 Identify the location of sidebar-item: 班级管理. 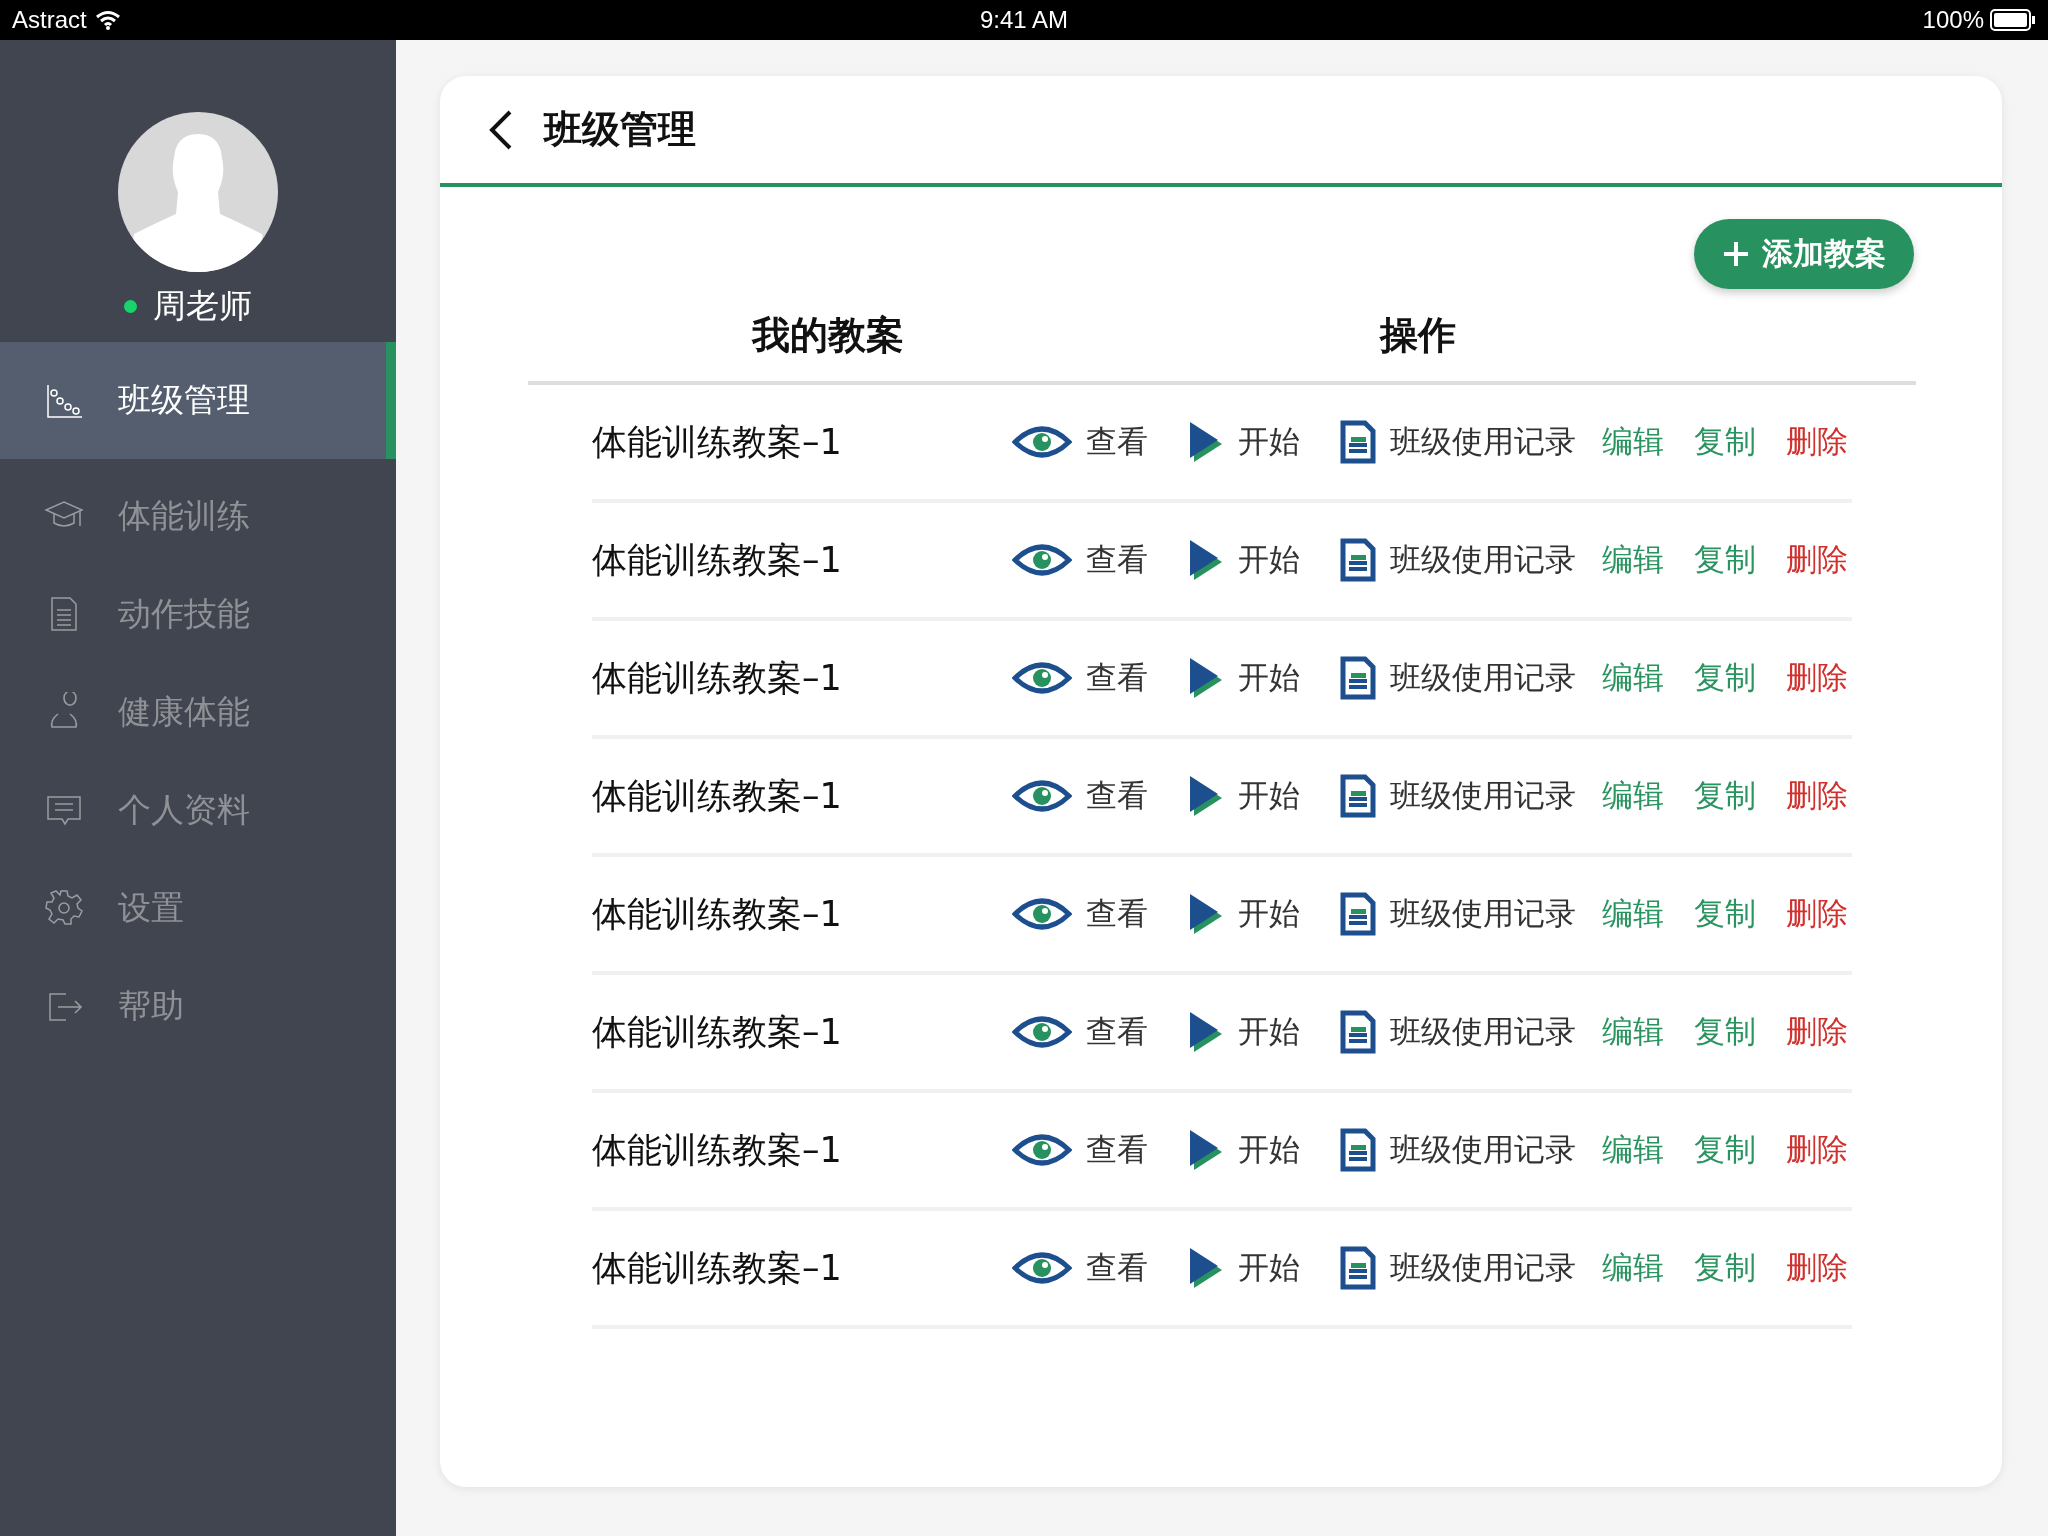
(198, 400).